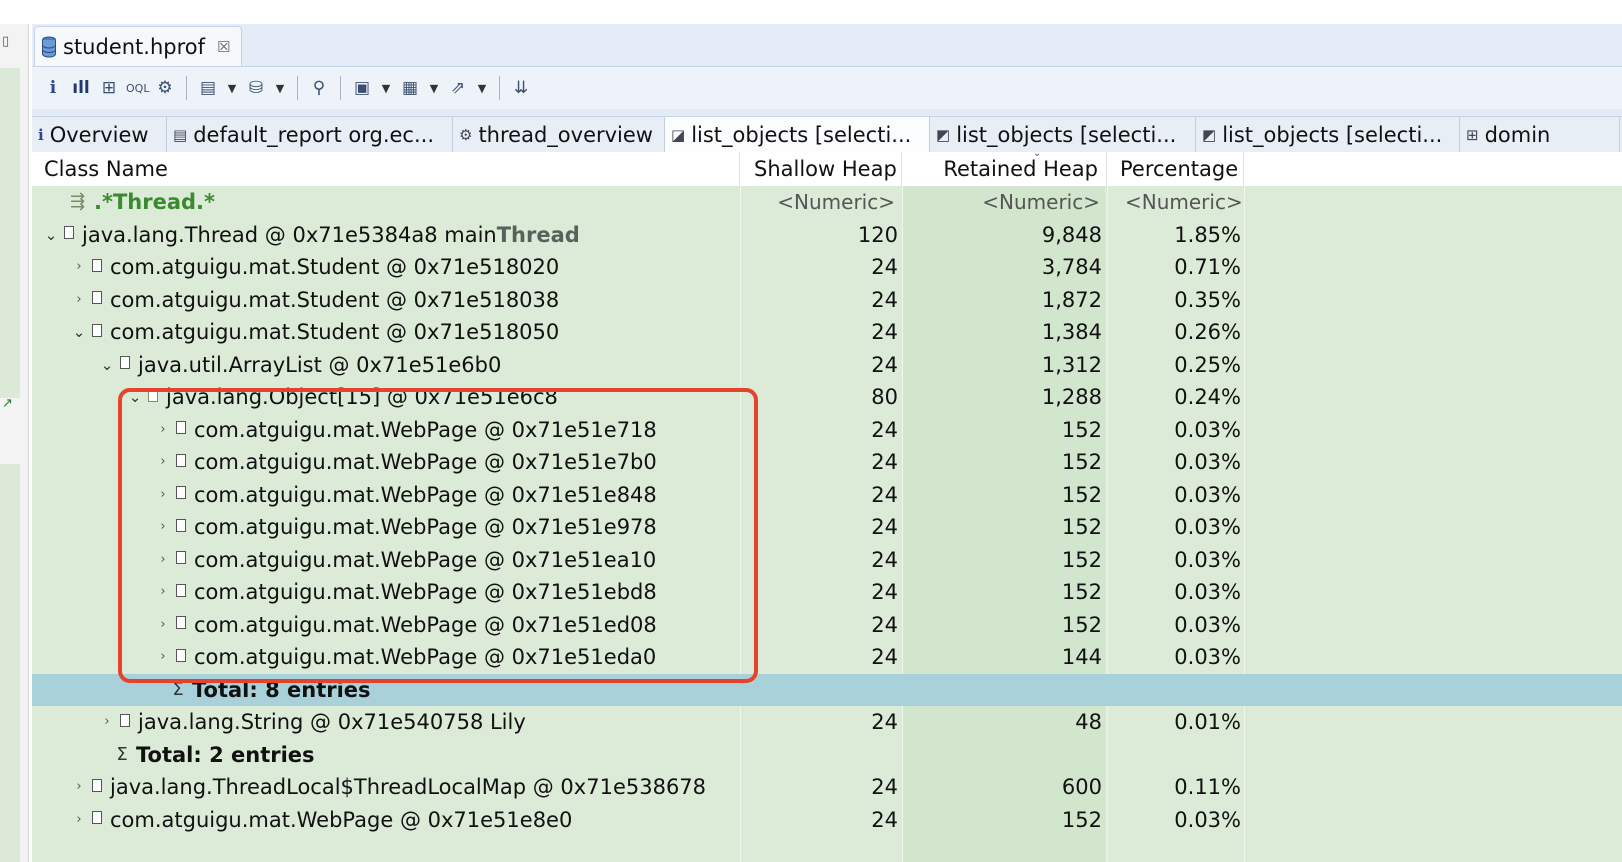  Describe the element at coordinates (99, 134) in the screenshot. I see `tab-overview: i Overview` at that location.